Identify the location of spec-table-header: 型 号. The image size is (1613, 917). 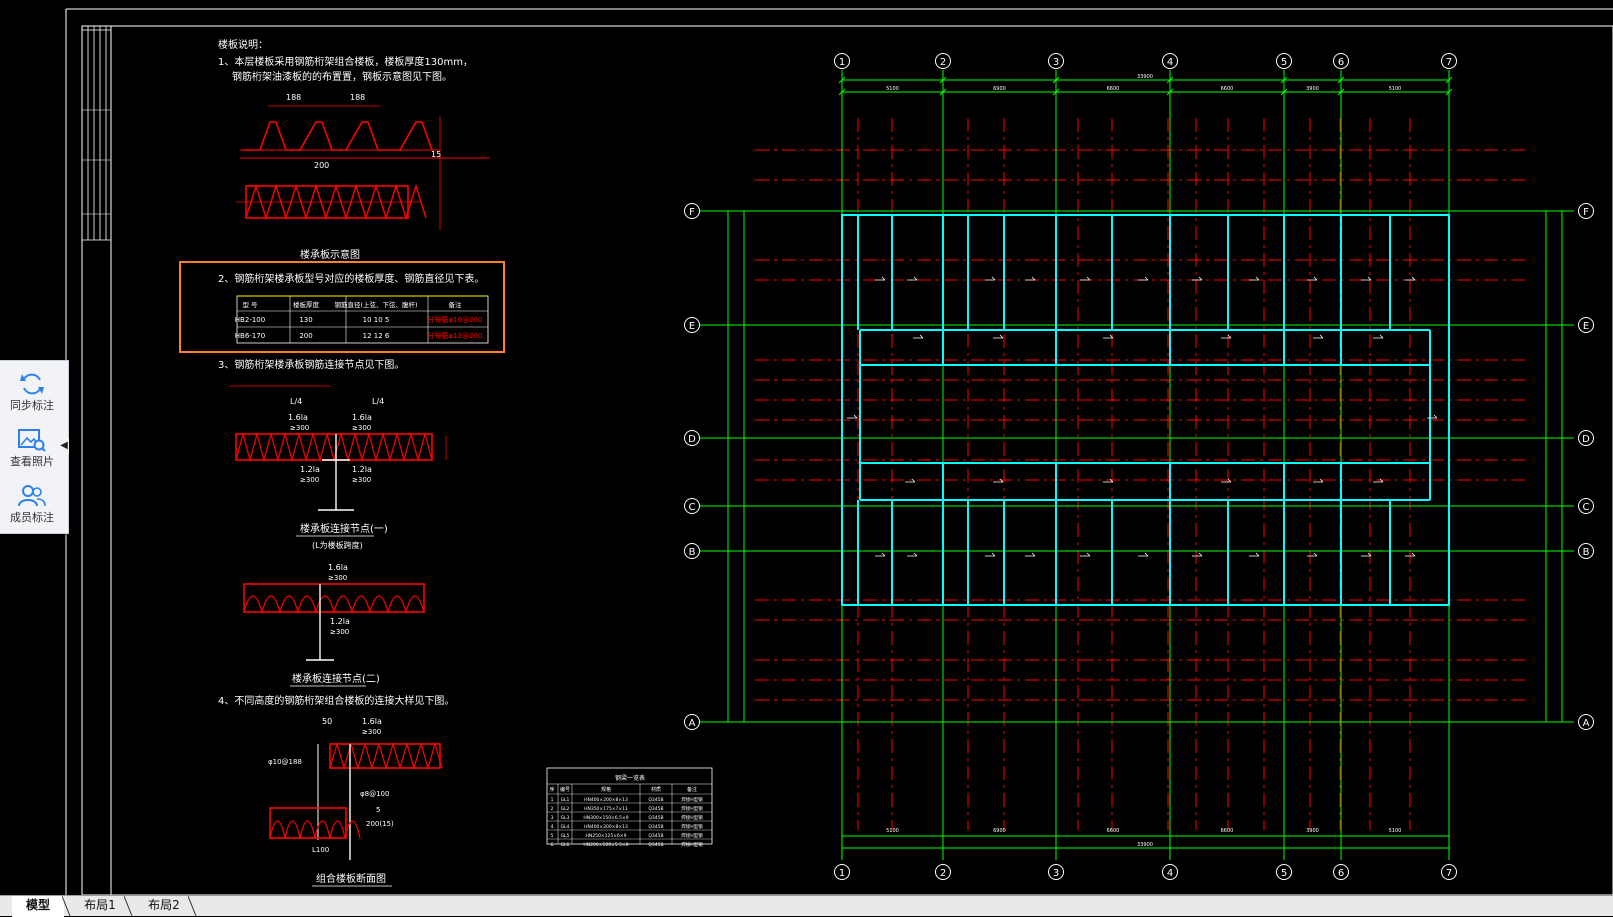
(250, 304).